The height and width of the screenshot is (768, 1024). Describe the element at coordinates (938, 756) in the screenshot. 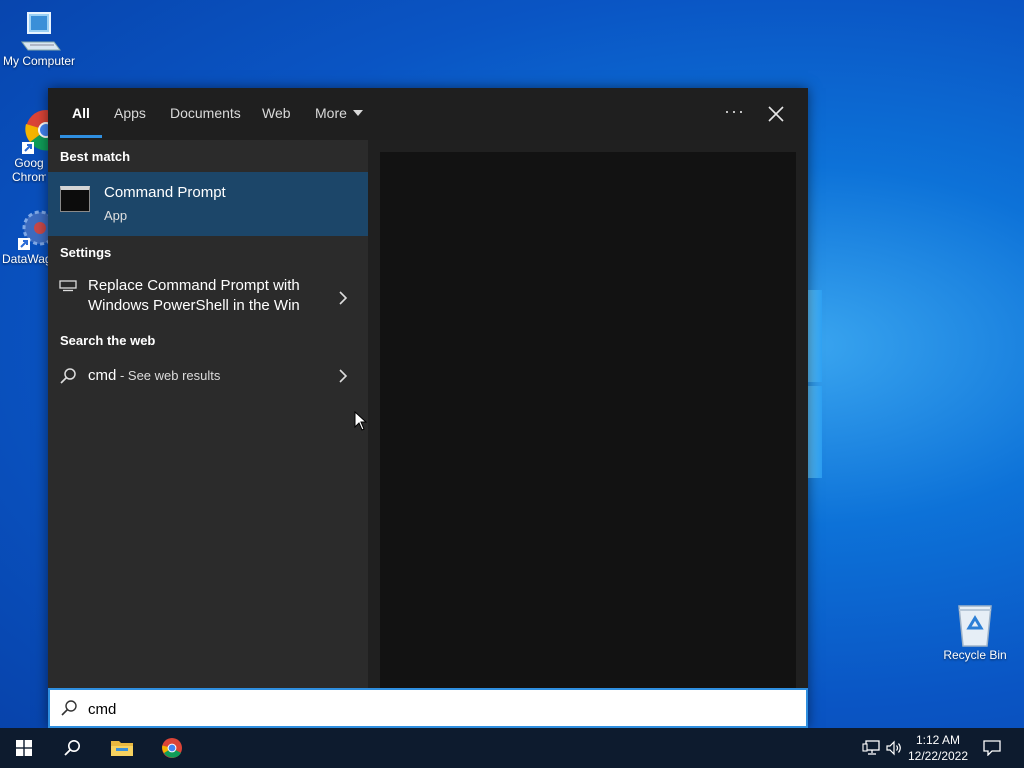

I see `clock-date: 12/22/2022` at that location.